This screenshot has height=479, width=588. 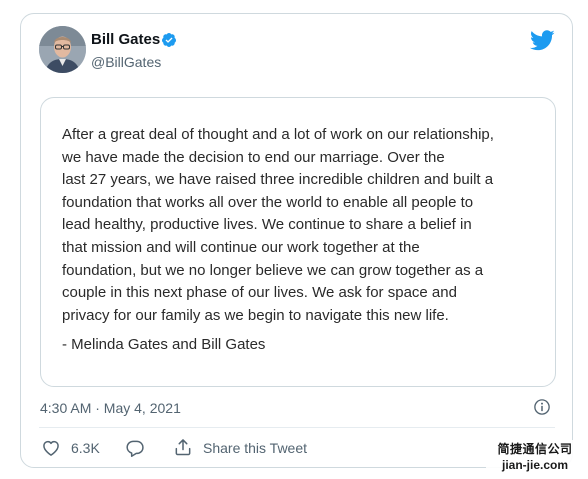 I want to click on watermark-name: 简捷通信公司, so click(x=535, y=449).